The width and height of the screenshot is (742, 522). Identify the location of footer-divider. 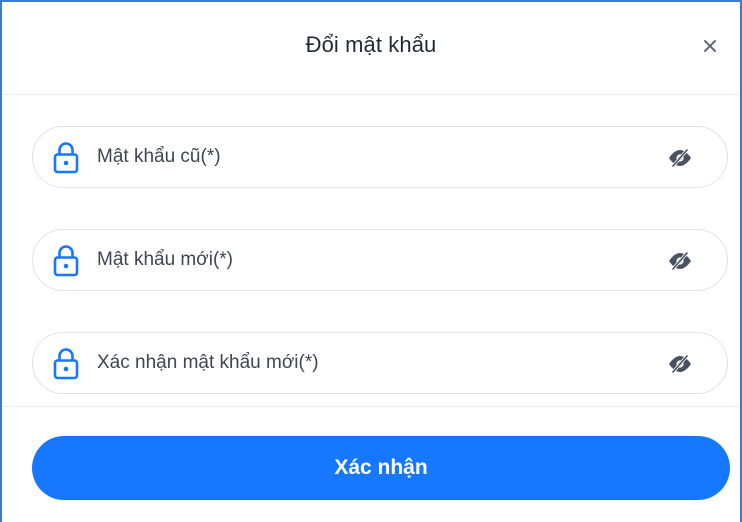
(371, 406).